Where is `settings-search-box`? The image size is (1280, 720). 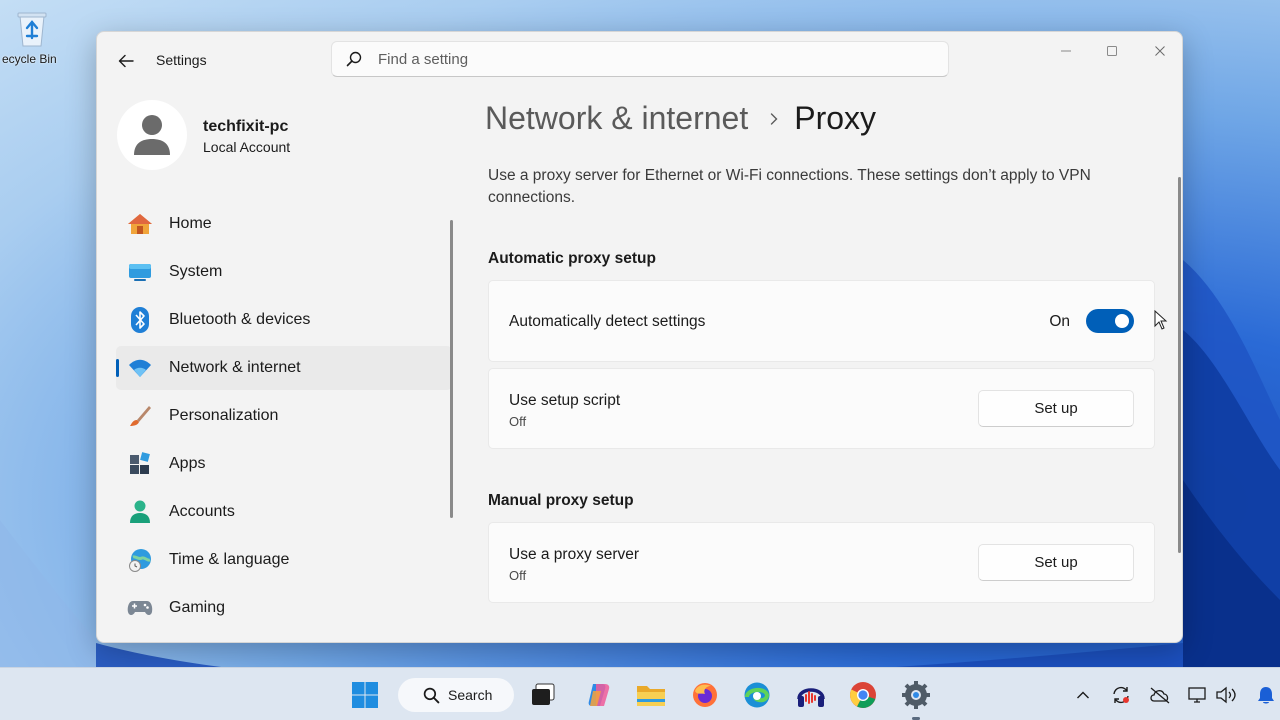
settings-search-box is located at coordinates (640, 59).